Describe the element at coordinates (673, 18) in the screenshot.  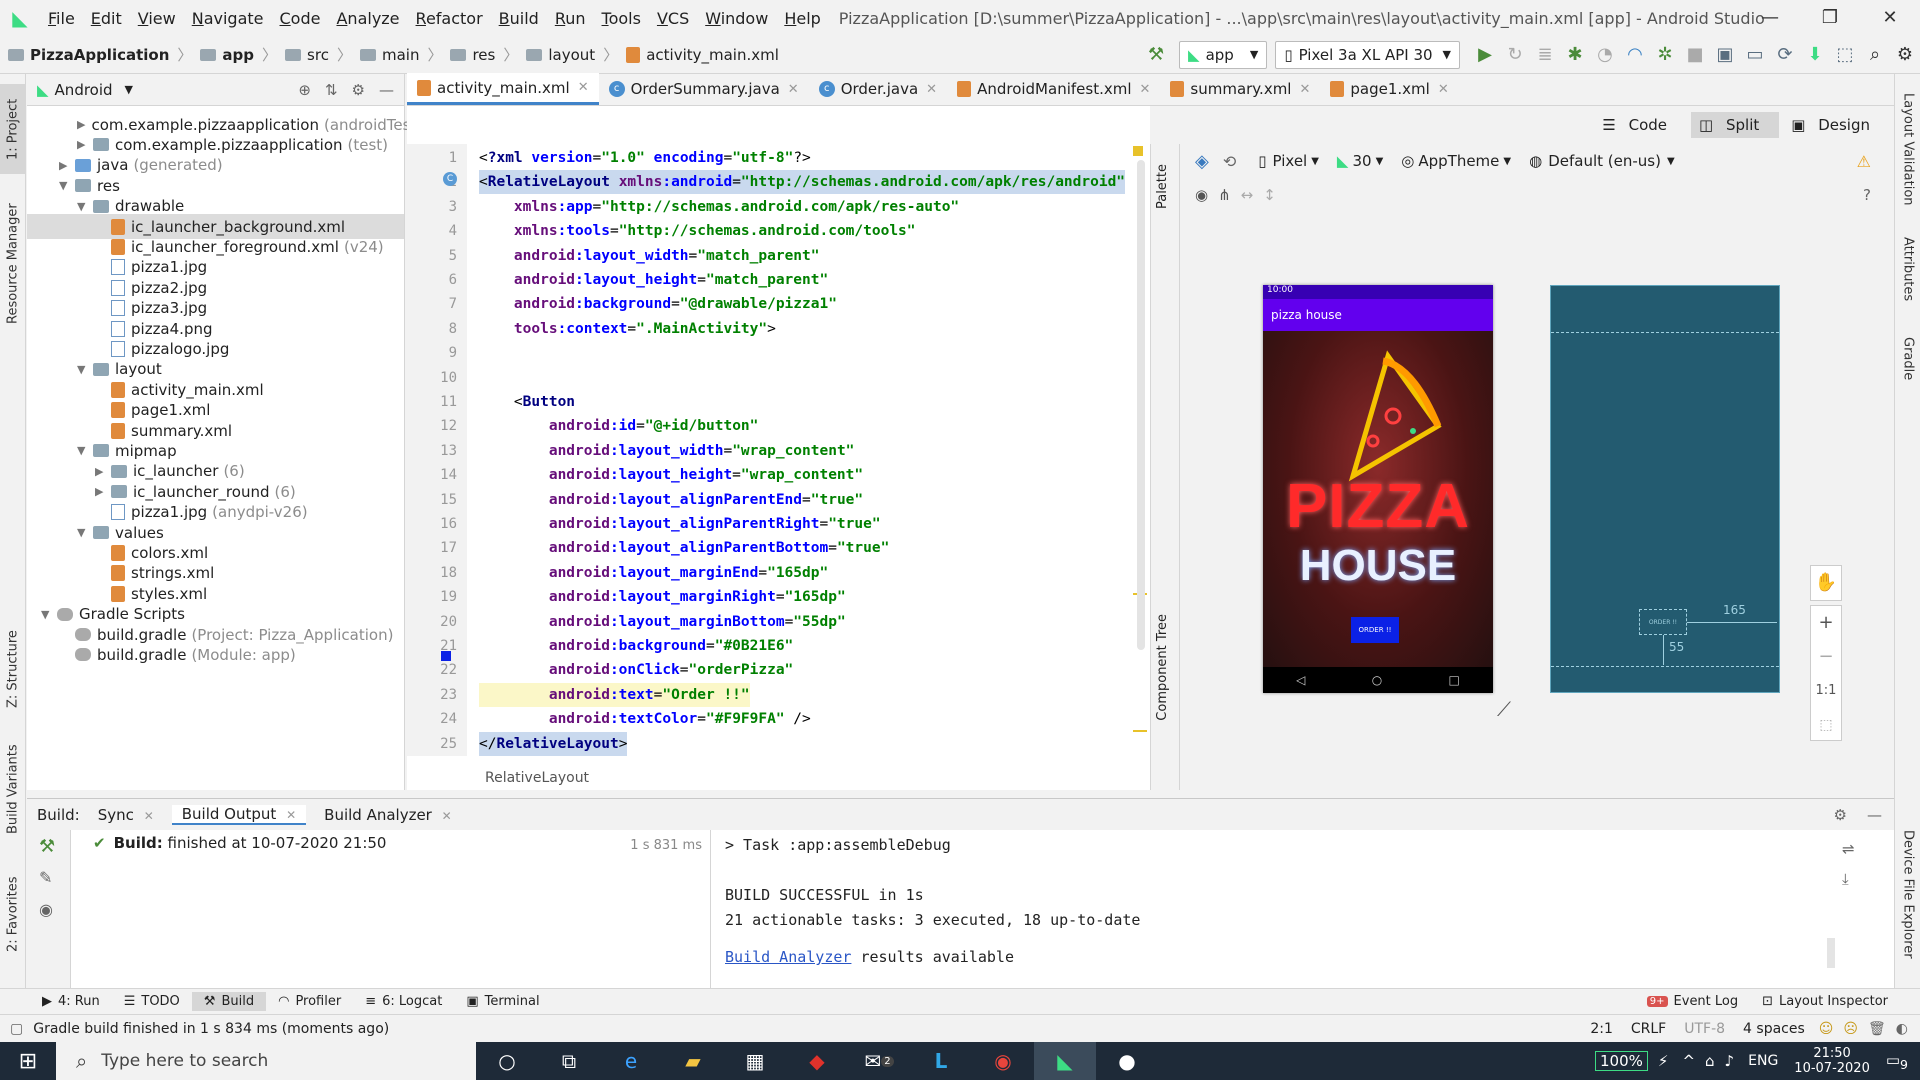
I see `menu-vcs: VCS` at that location.